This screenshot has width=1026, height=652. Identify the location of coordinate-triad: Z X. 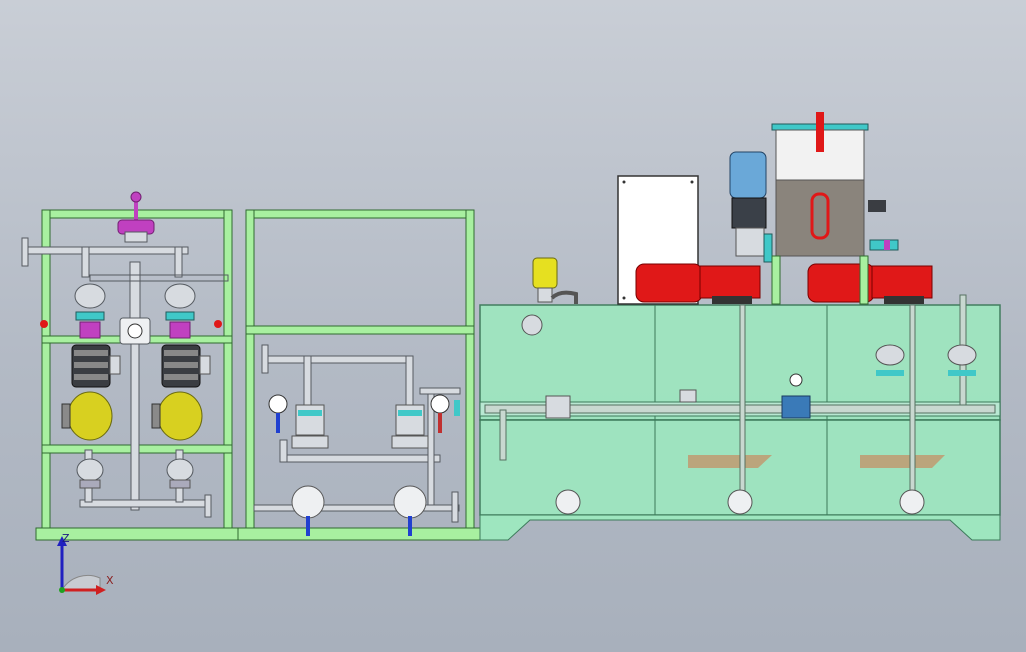
(85, 565).